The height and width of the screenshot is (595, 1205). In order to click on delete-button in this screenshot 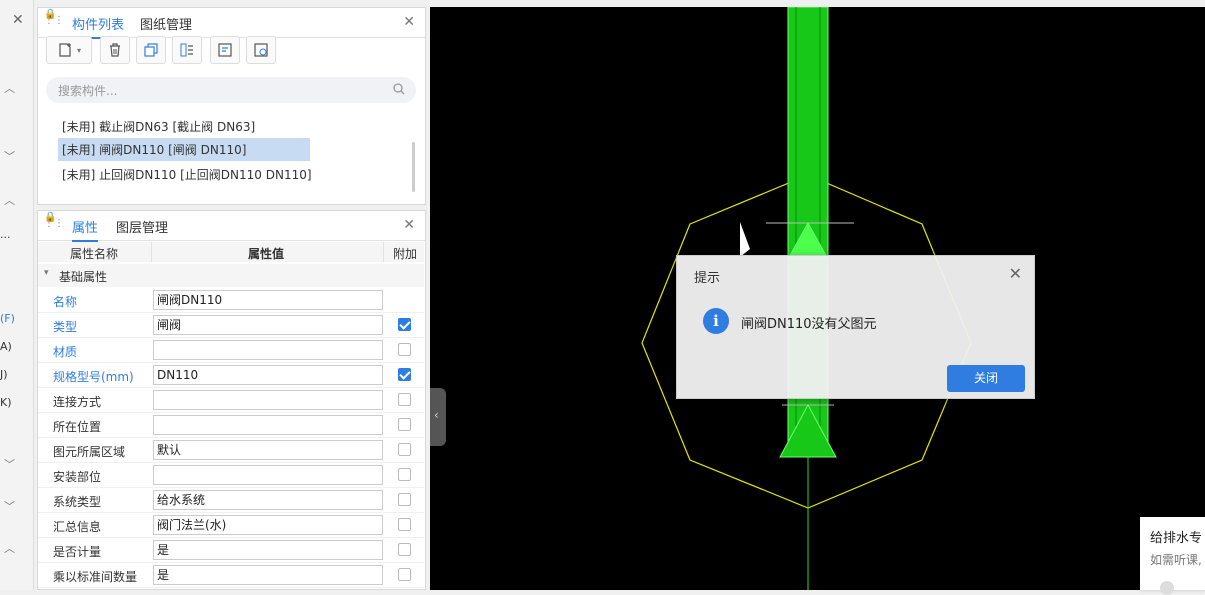, I will do `click(115, 50)`.